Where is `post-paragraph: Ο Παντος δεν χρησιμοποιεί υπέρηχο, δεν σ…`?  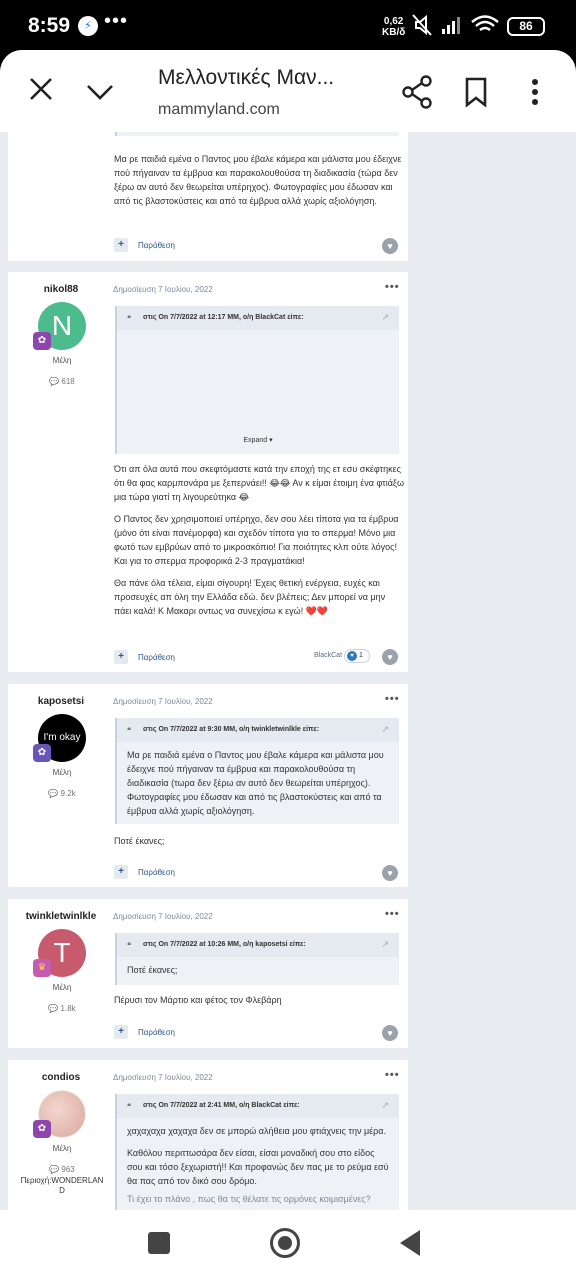
post-paragraph: Ο Παντος δεν χρησιμοποιεί υπέρηχο, δεν σ… is located at coordinates (256, 540).